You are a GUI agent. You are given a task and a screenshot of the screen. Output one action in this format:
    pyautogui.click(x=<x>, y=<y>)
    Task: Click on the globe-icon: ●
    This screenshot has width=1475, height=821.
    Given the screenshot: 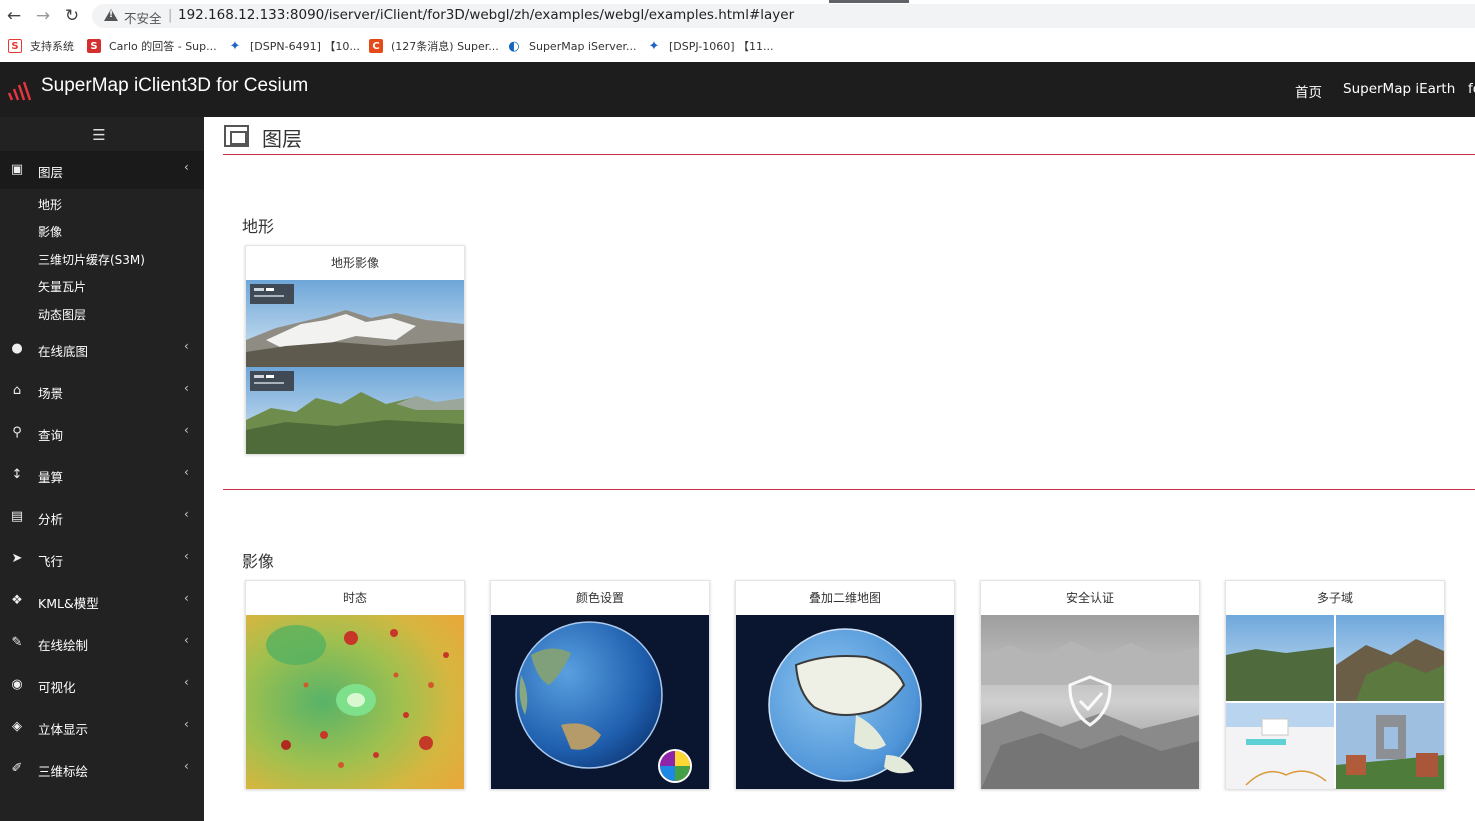 What is the action you would take?
    pyautogui.click(x=17, y=348)
    